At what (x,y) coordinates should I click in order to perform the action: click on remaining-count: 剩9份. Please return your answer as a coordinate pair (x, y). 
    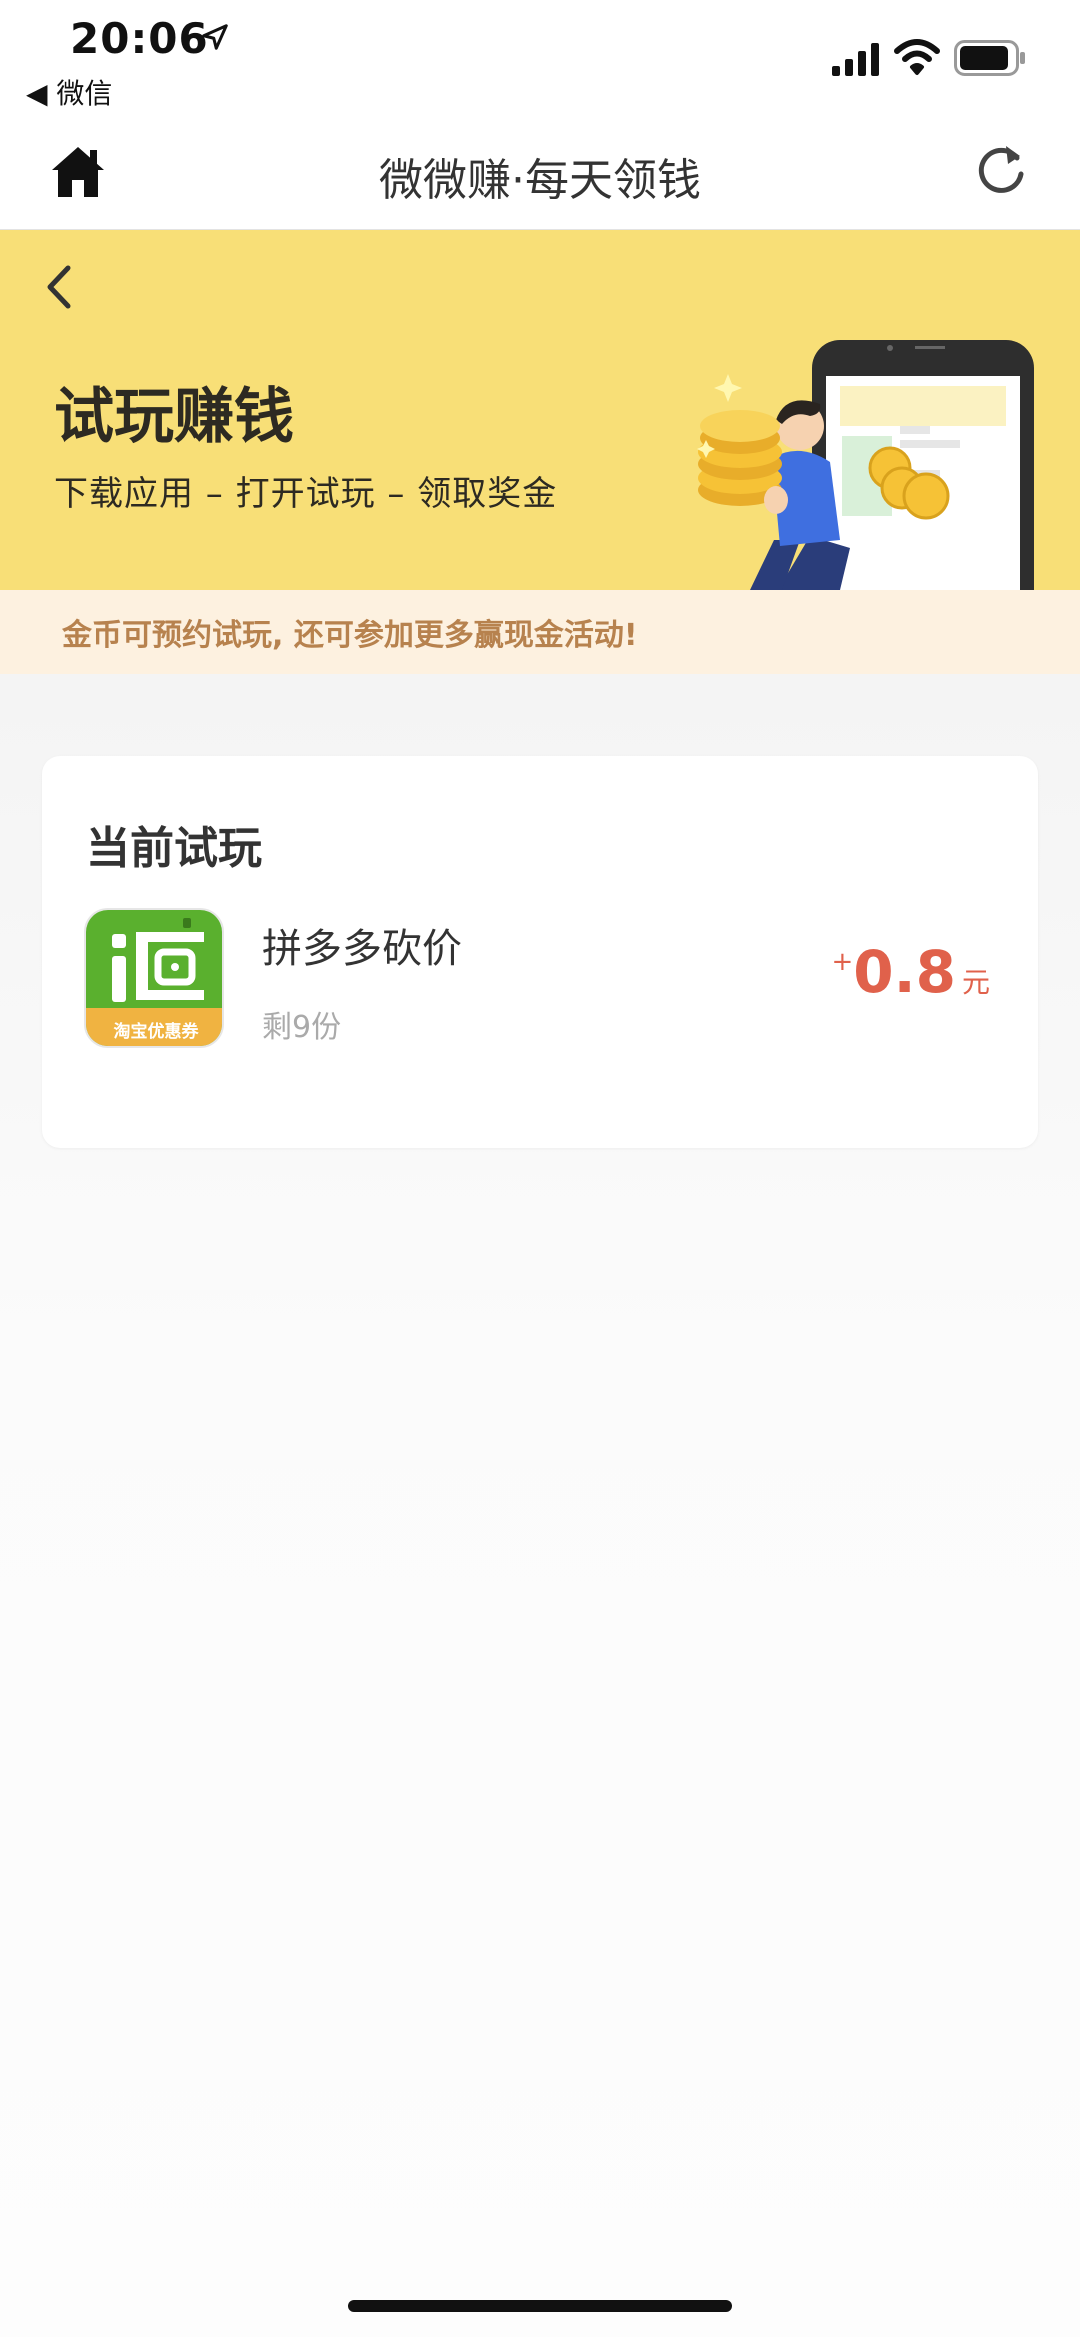
    Looking at the image, I should click on (302, 1027).